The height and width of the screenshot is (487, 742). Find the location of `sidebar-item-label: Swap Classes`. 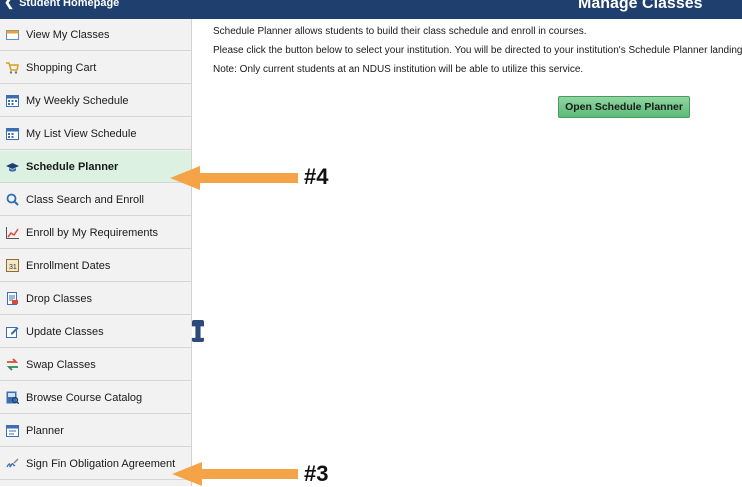

sidebar-item-label: Swap Classes is located at coordinates (61, 364).